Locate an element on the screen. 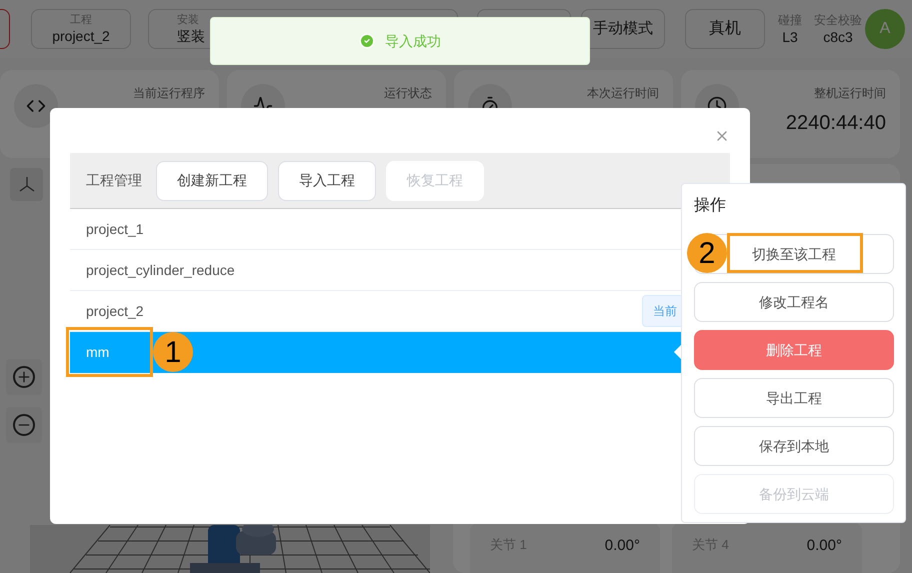 This screenshot has height=573, width=912. toast-message: 导入成功 is located at coordinates (413, 41).